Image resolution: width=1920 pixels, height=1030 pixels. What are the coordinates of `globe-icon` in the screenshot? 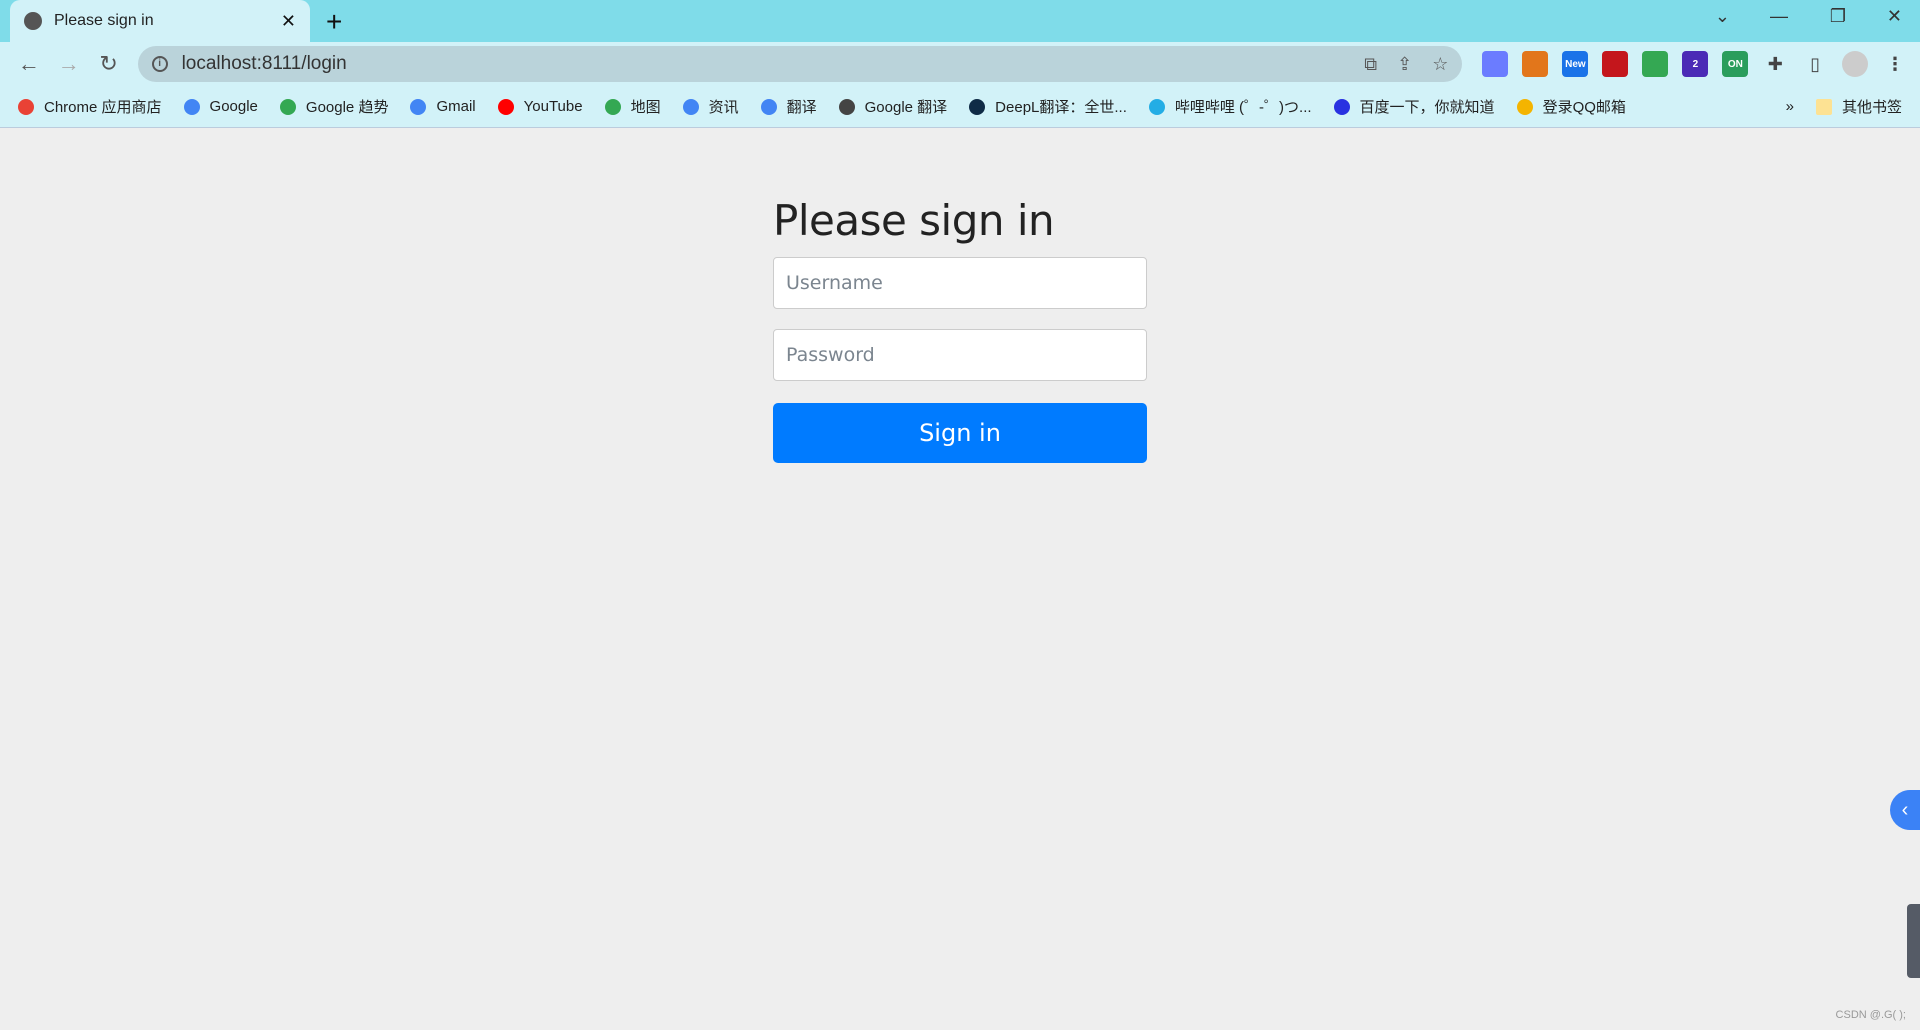 It's located at (33, 21).